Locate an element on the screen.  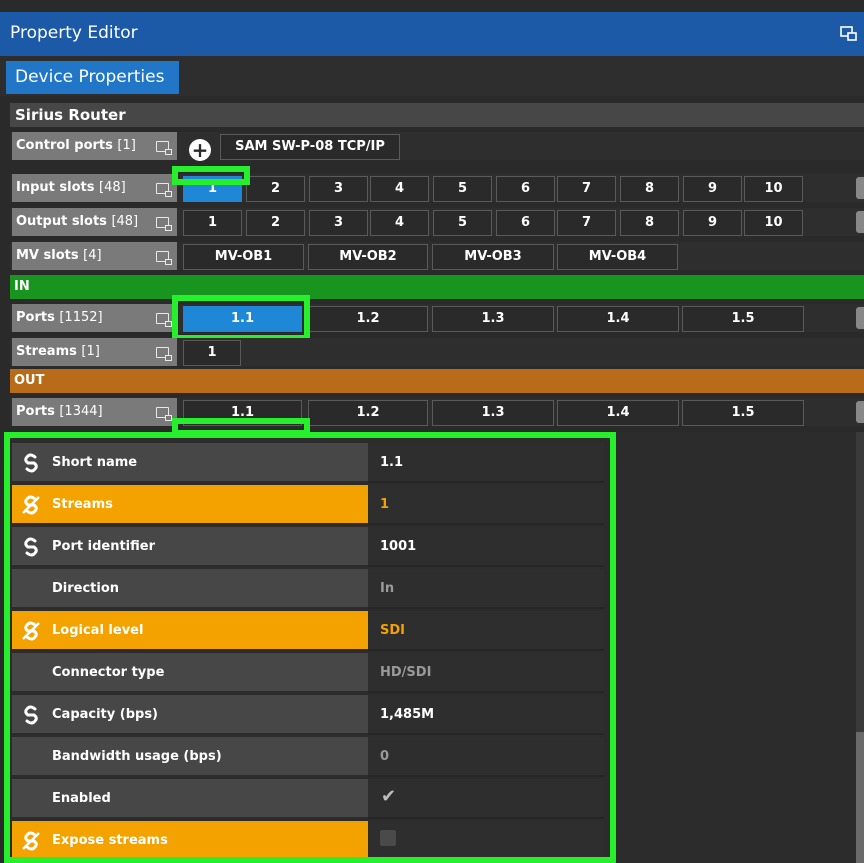
input-slot-cell: 9 is located at coordinates (712, 189).